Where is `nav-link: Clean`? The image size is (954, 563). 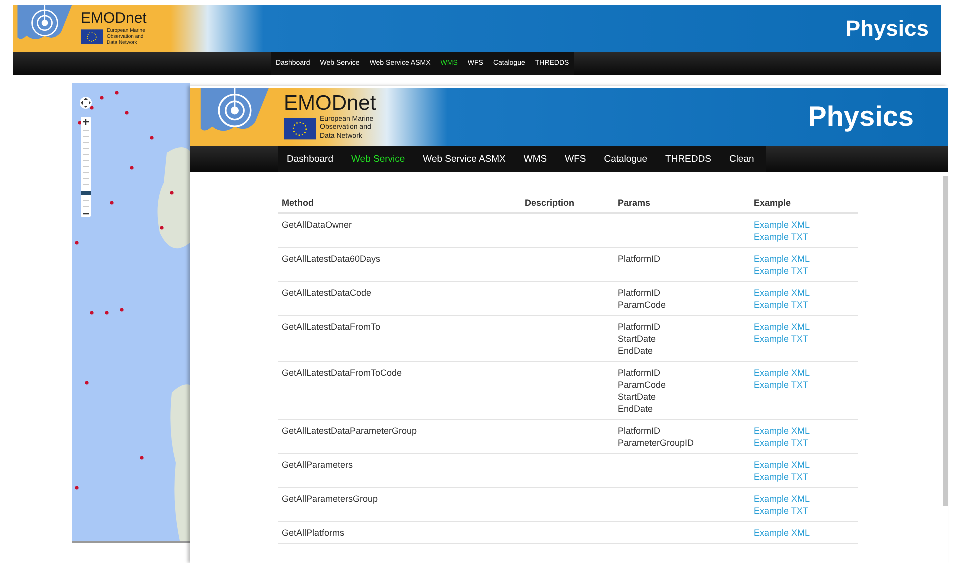 nav-link: Clean is located at coordinates (742, 159).